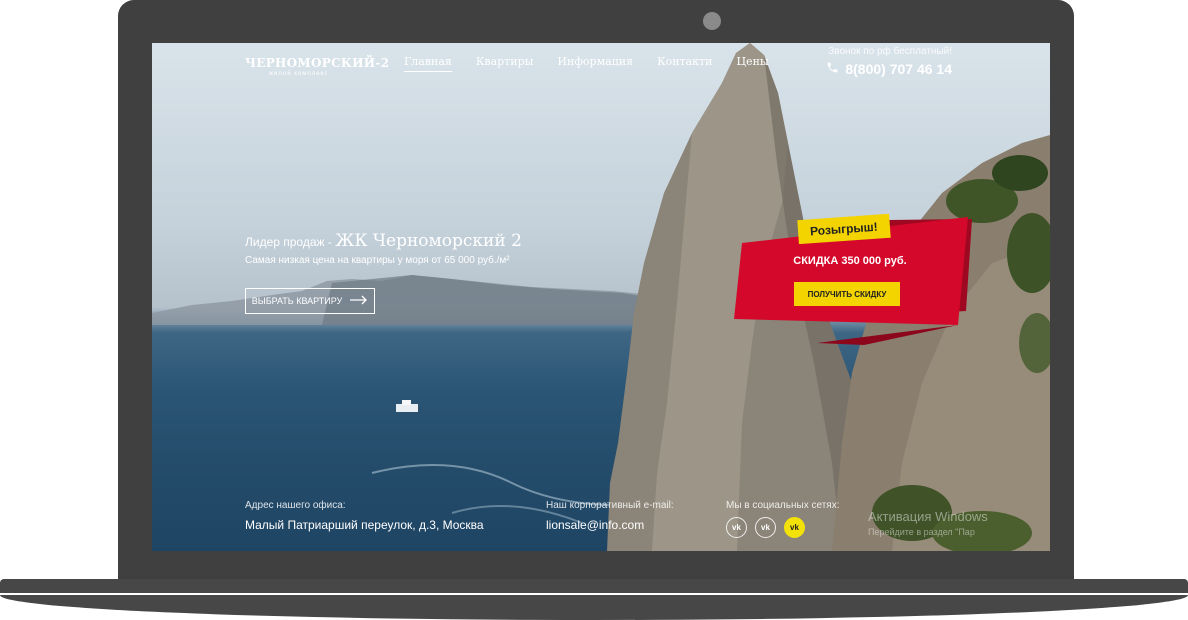 This screenshot has width=1188, height=620. I want to click on promo-tag: Розыгрыш!, so click(844, 229).